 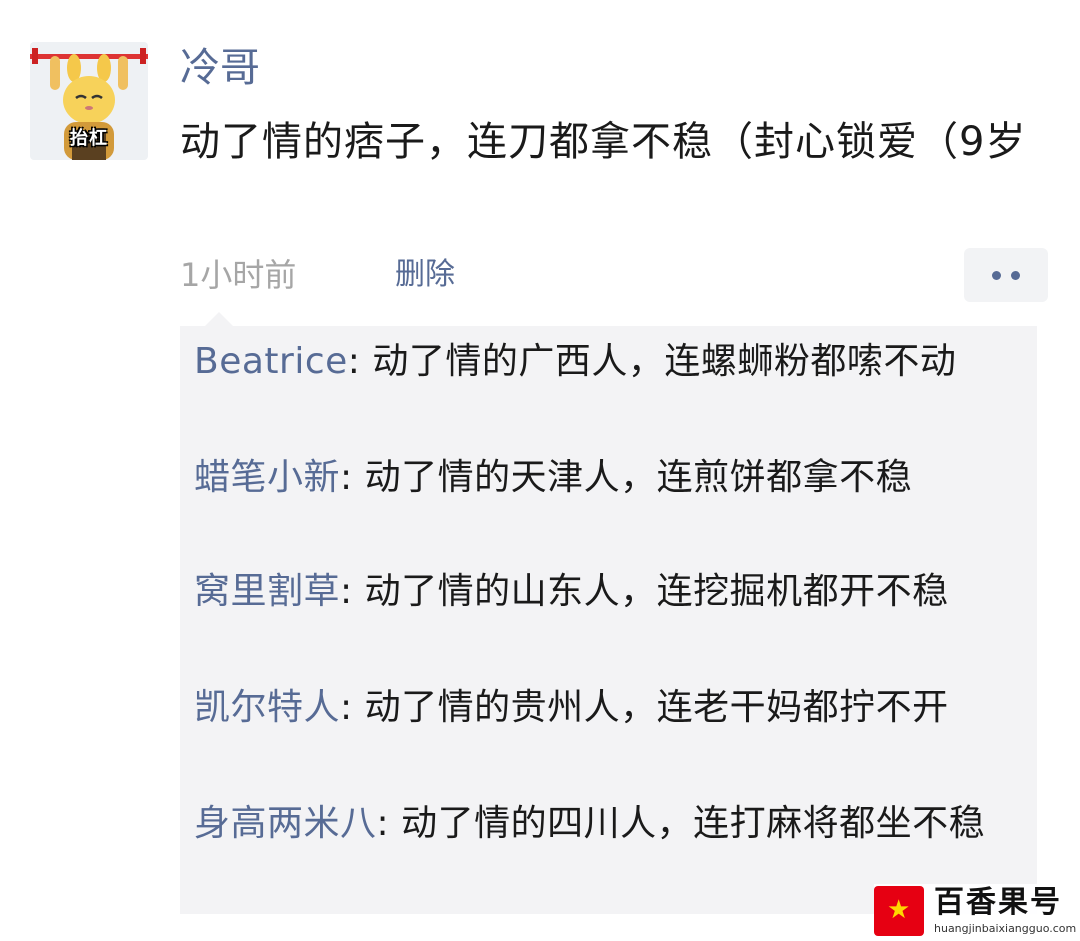 I want to click on star-icon: ★, so click(x=899, y=910).